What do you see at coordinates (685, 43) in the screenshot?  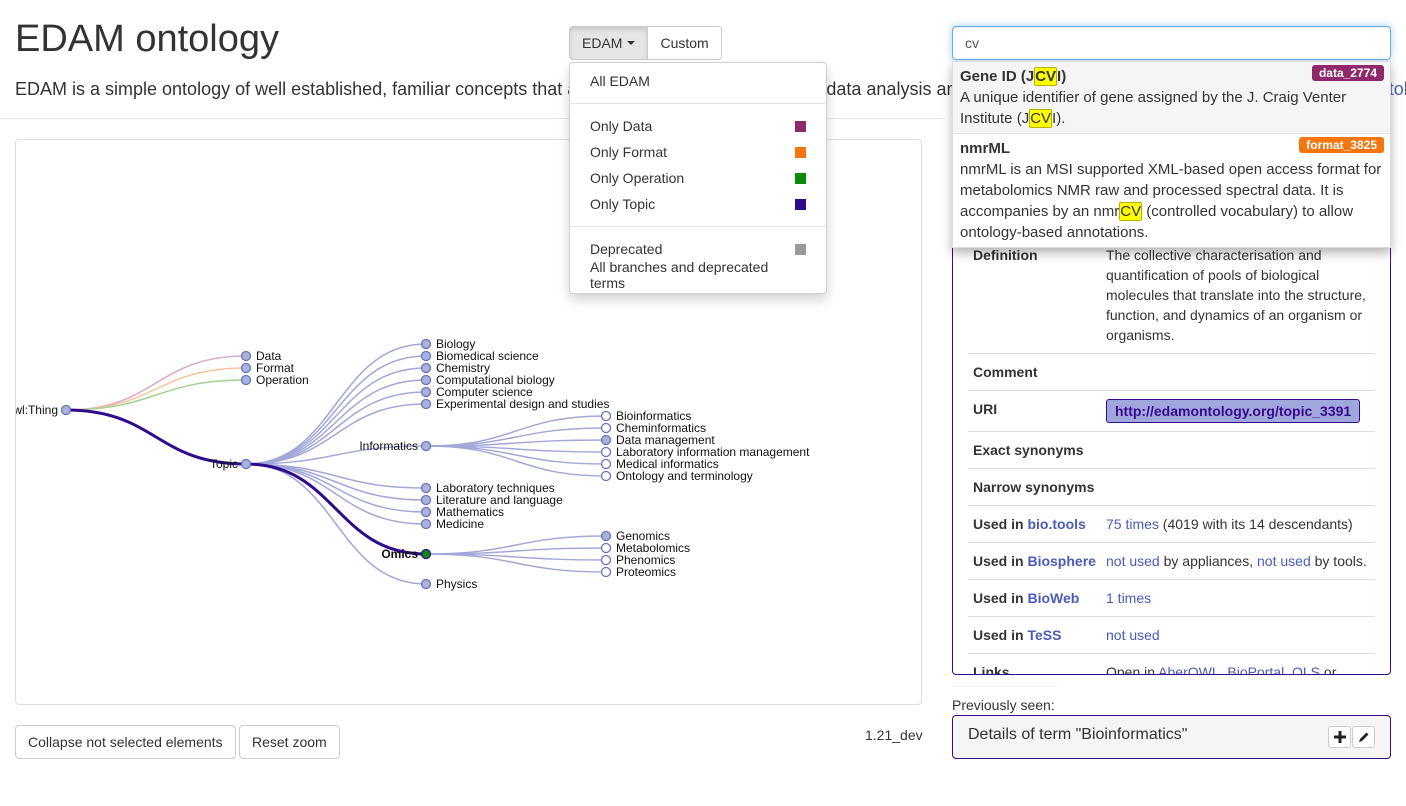 I see `custom-button: Custom` at bounding box center [685, 43].